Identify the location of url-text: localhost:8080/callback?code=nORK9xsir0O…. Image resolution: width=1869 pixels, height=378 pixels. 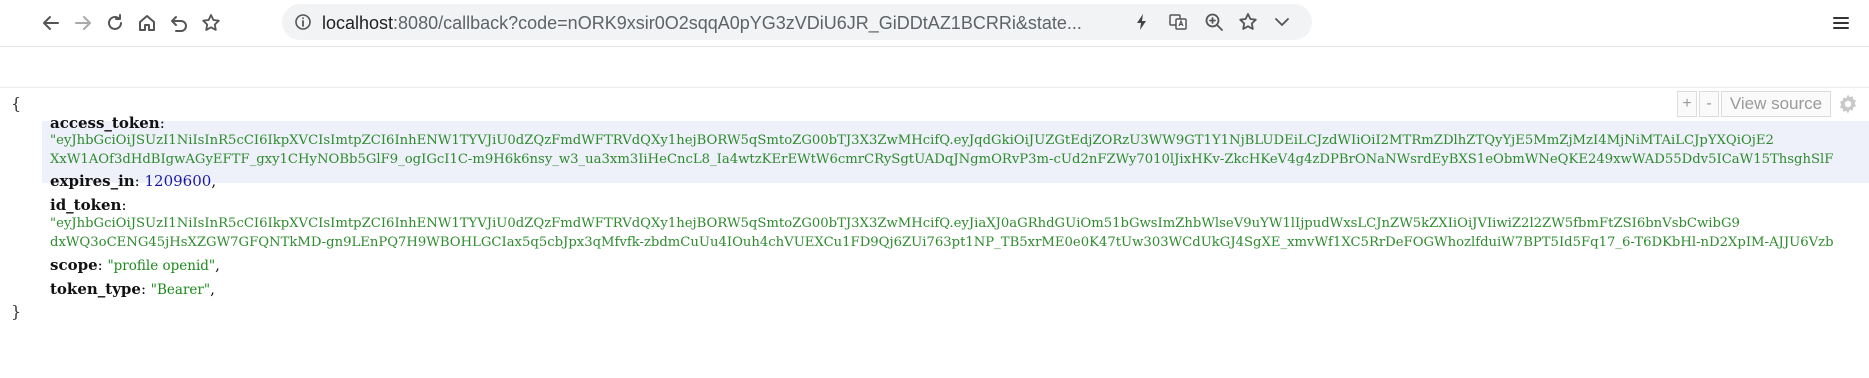
(702, 23).